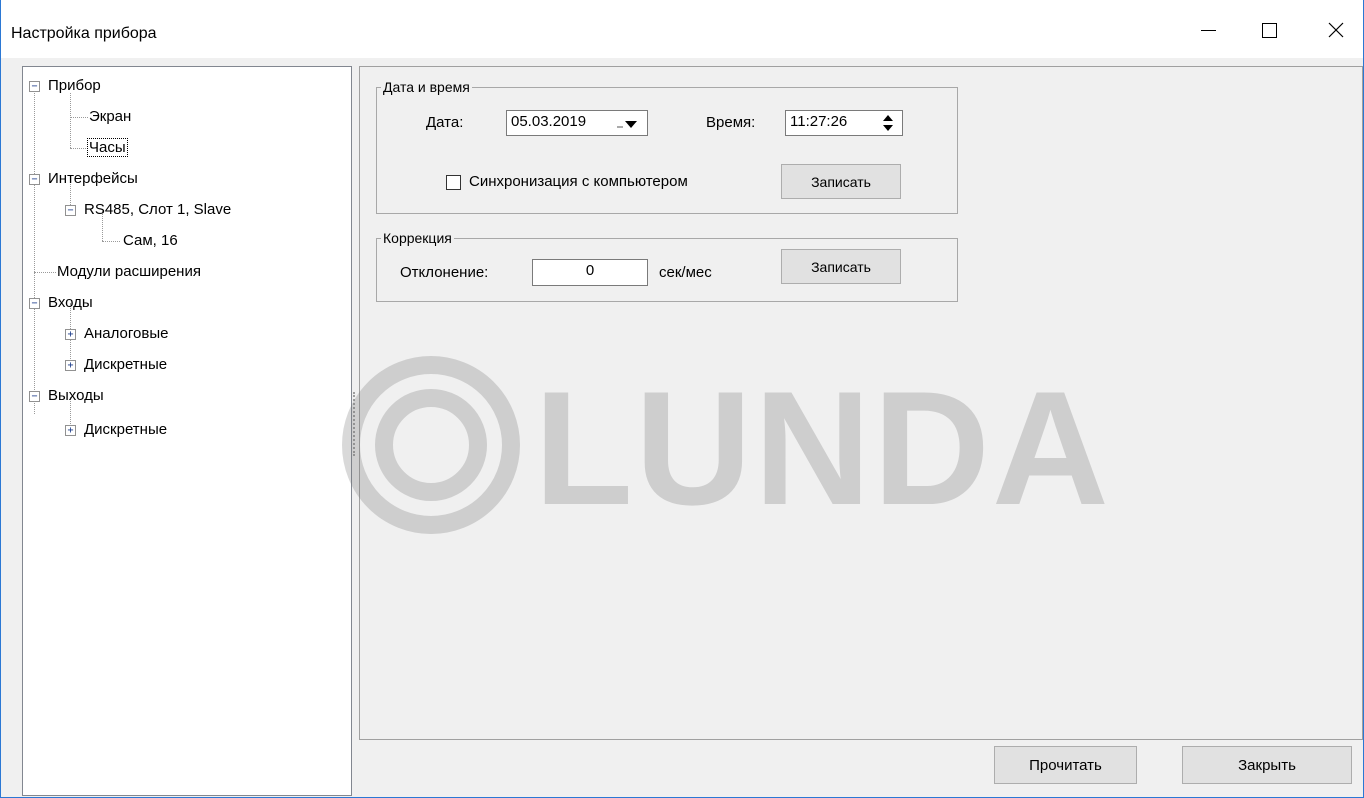 Image resolution: width=1364 pixels, height=798 pixels. What do you see at coordinates (453, 182) in the screenshot?
I see `sync-checkbox` at bounding box center [453, 182].